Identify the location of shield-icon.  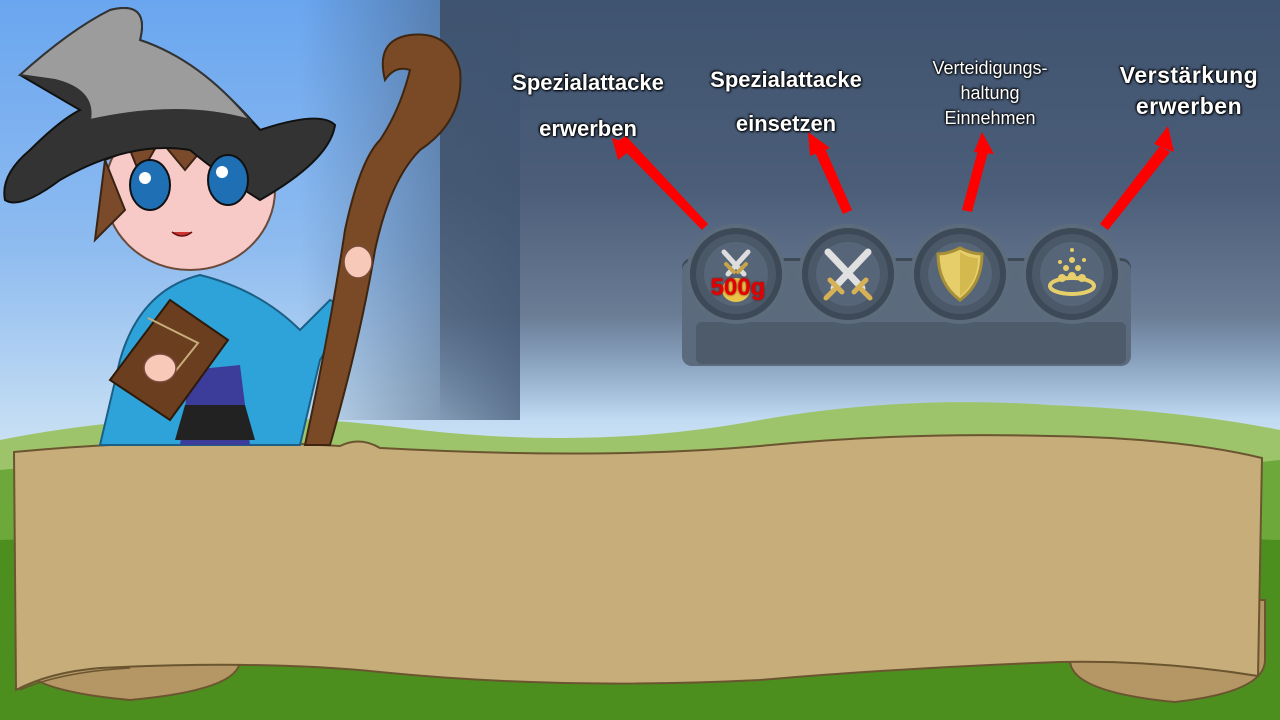
(960, 274).